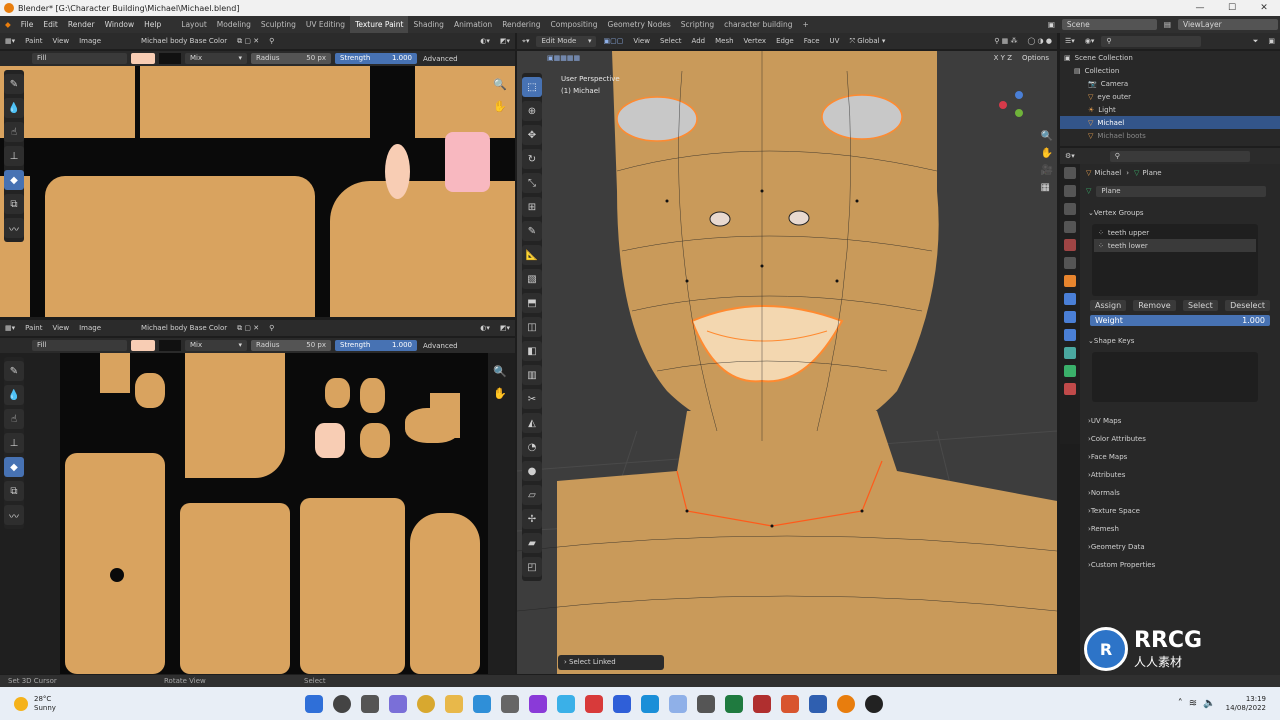 The width and height of the screenshot is (1280, 720). What do you see at coordinates (758, 24) in the screenshot?
I see `tab-character-building: character building` at bounding box center [758, 24].